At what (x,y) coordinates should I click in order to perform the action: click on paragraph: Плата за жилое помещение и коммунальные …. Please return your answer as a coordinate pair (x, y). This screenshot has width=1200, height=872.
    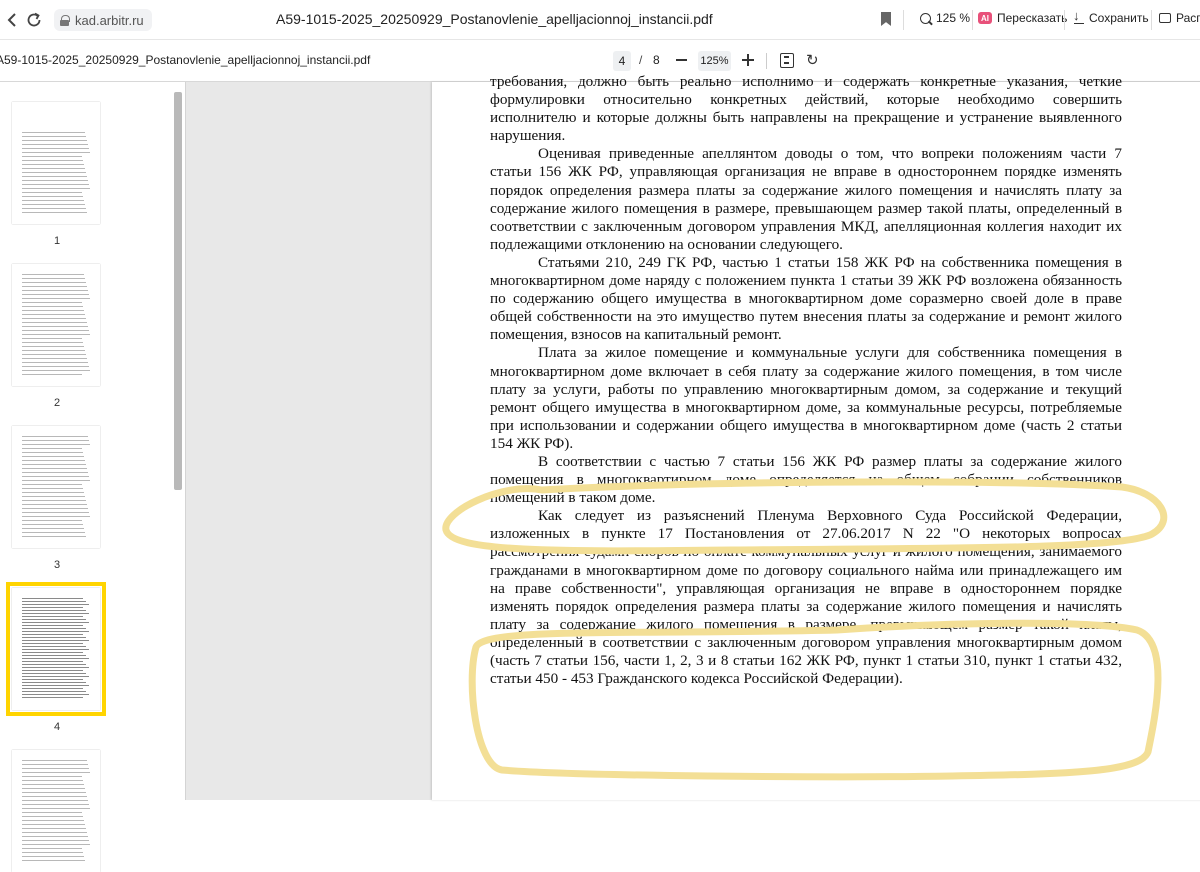
    Looking at the image, I should click on (806, 398).